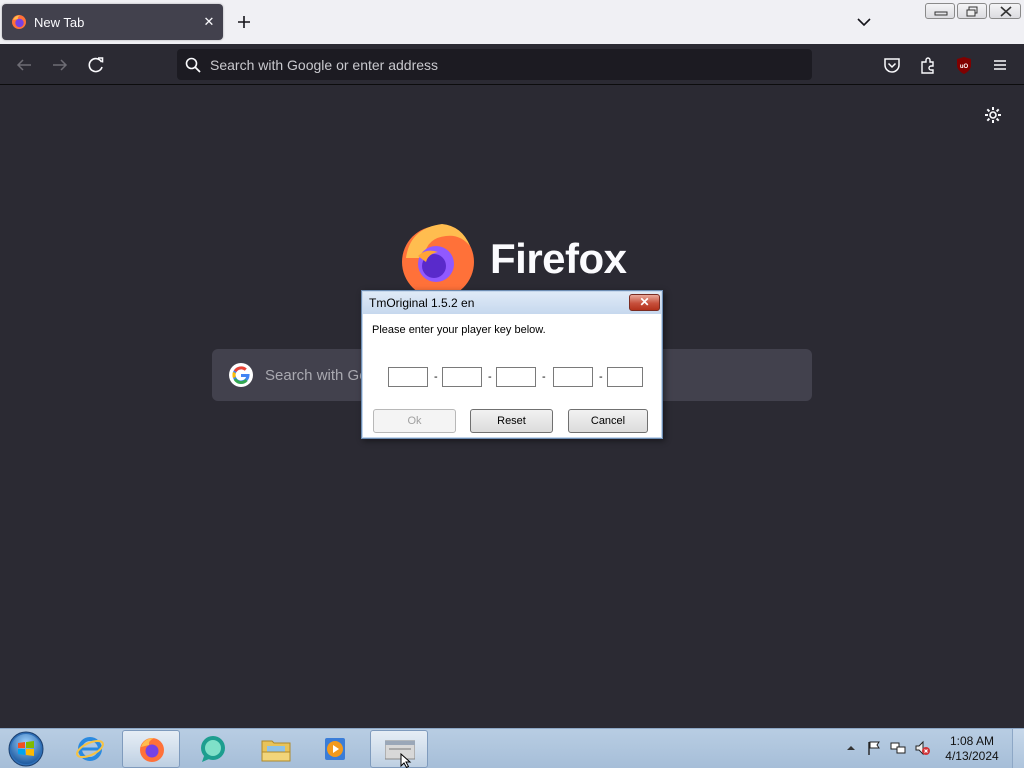  What do you see at coordinates (1018, 748) in the screenshot?
I see `show-desktop-button` at bounding box center [1018, 748].